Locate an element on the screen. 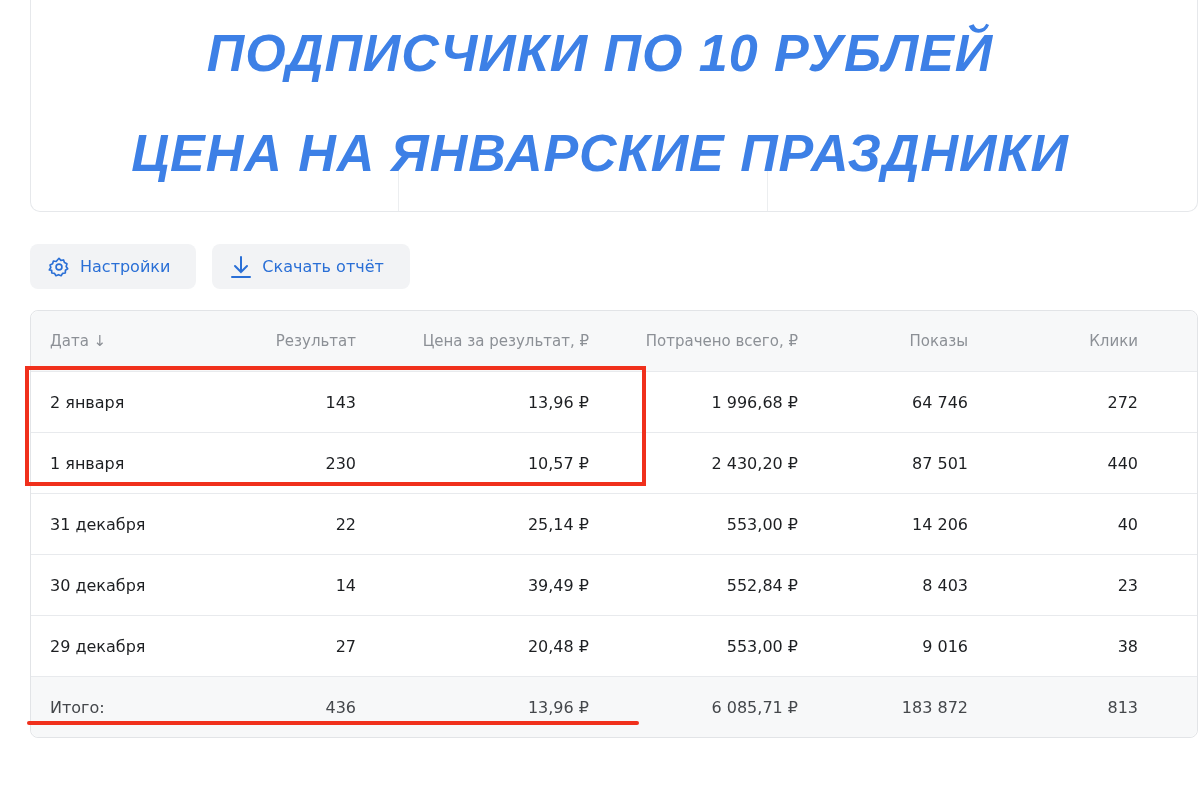 Image resolution: width=1200 pixels, height=800 pixels. table-cell: 23 is located at coordinates (1127, 585).